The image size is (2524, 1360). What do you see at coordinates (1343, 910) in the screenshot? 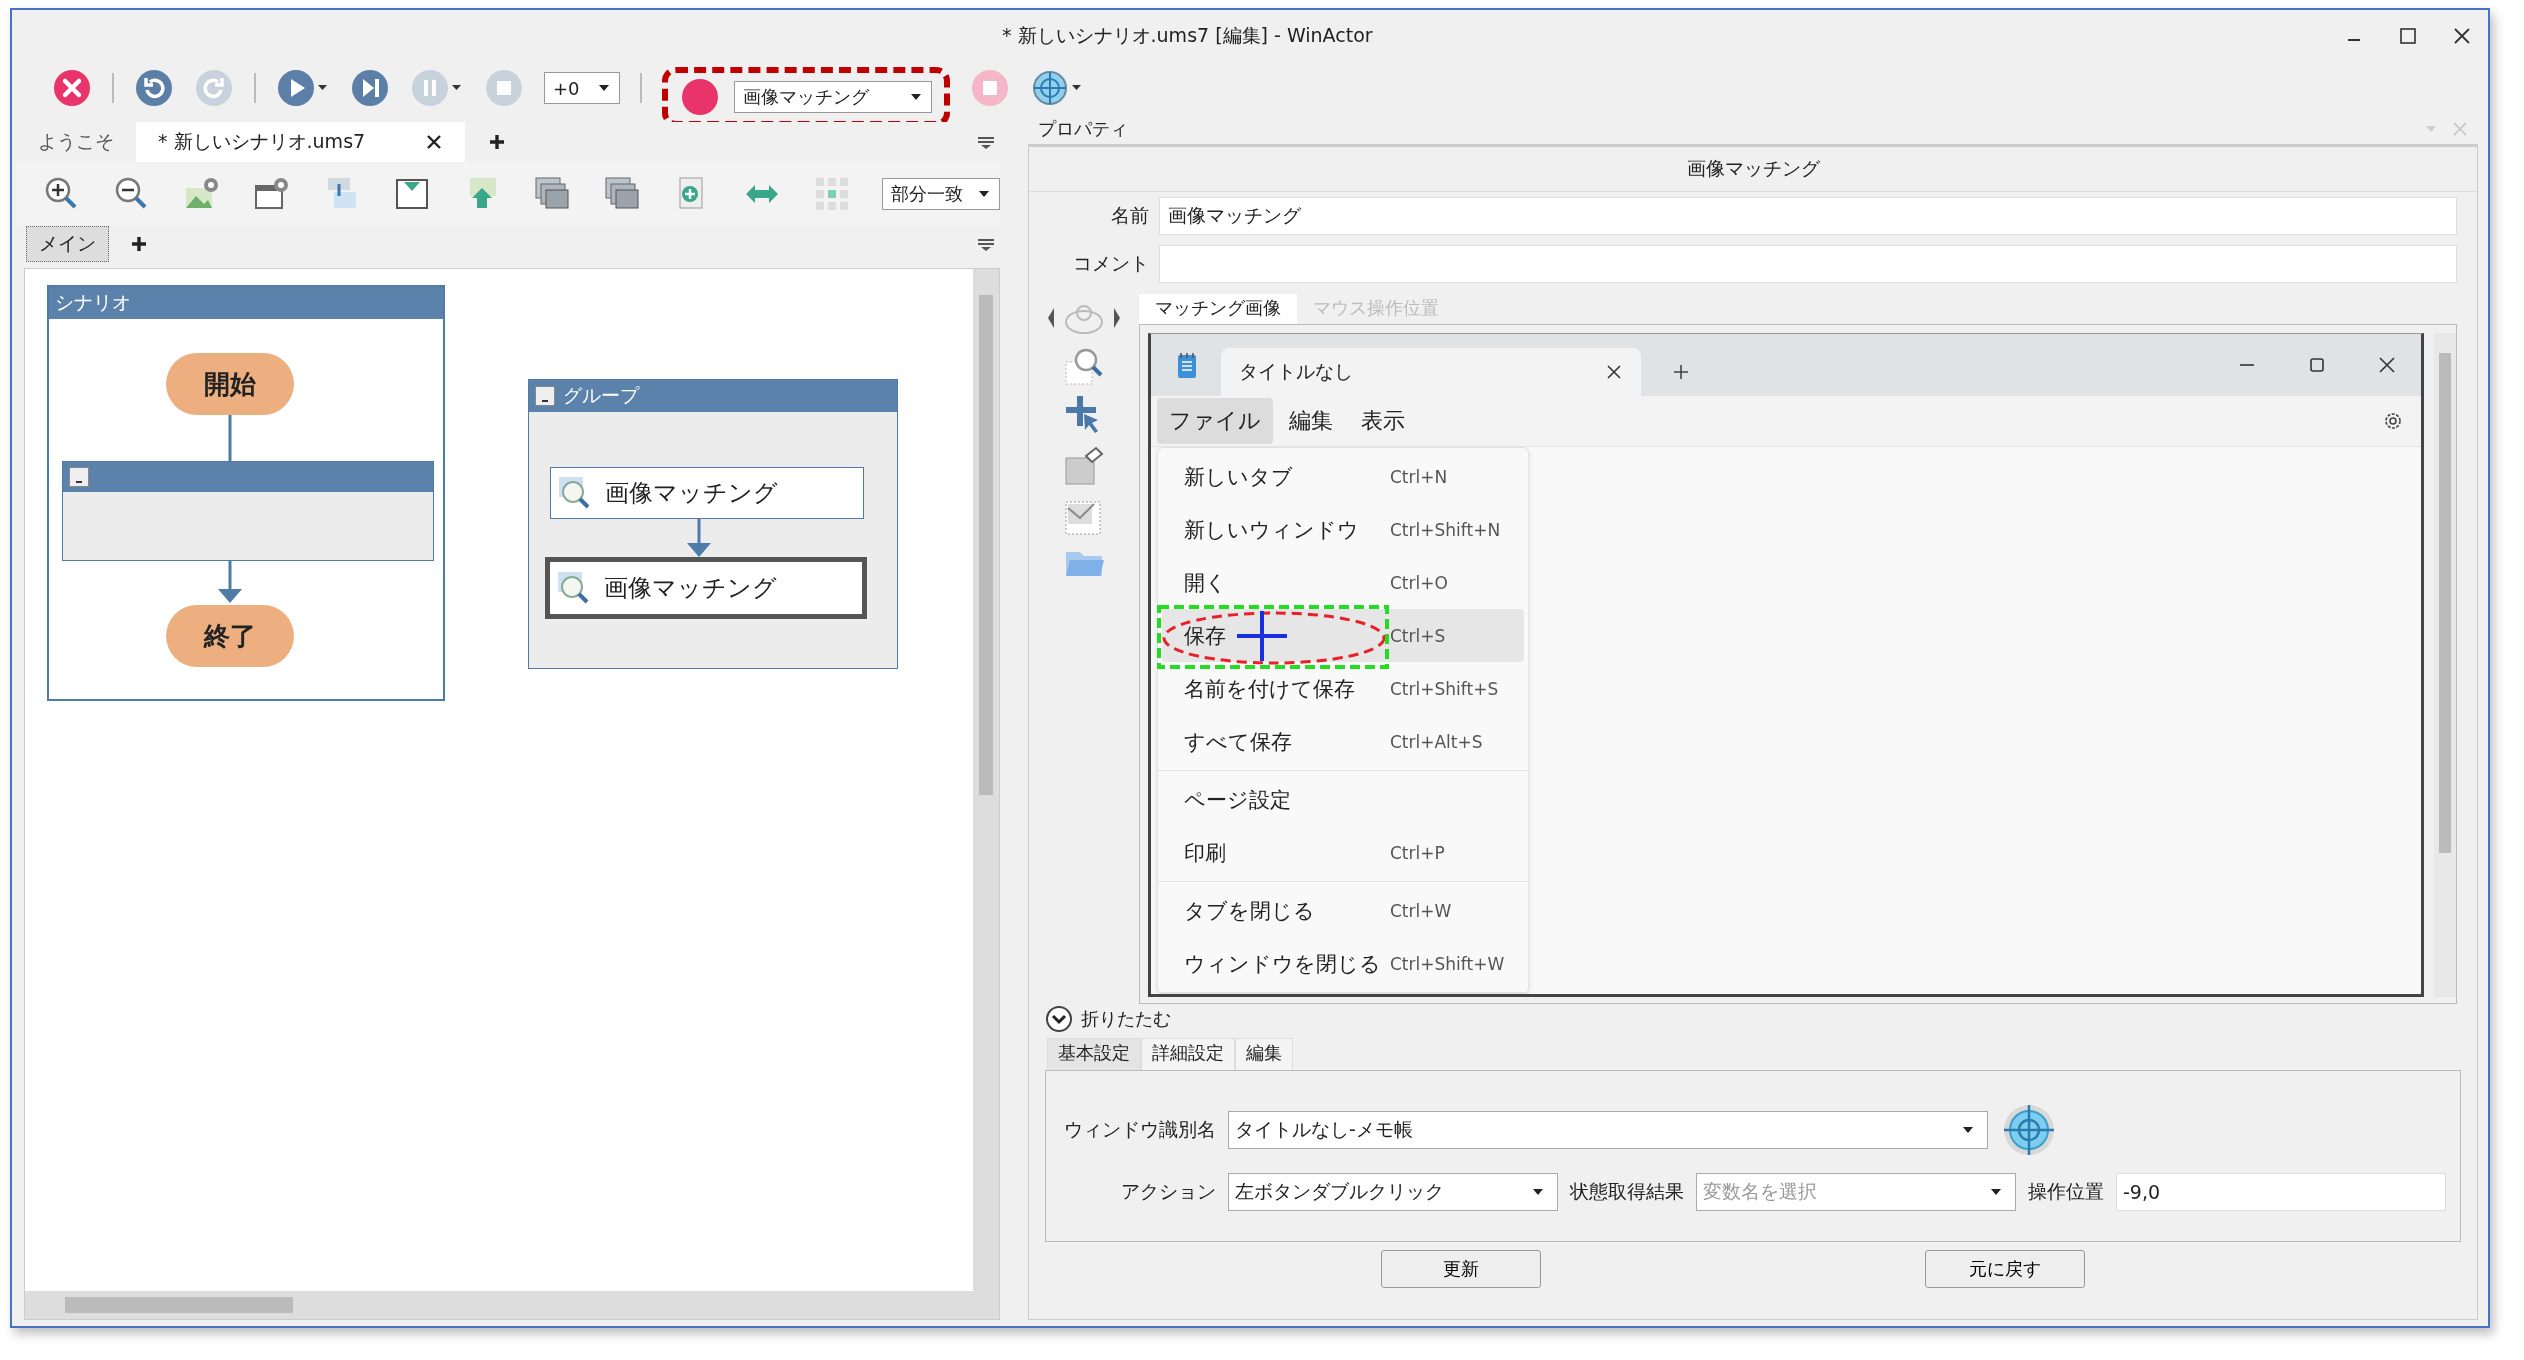
I see `menu-option: タブを閉じる Ctrl+W` at bounding box center [1343, 910].